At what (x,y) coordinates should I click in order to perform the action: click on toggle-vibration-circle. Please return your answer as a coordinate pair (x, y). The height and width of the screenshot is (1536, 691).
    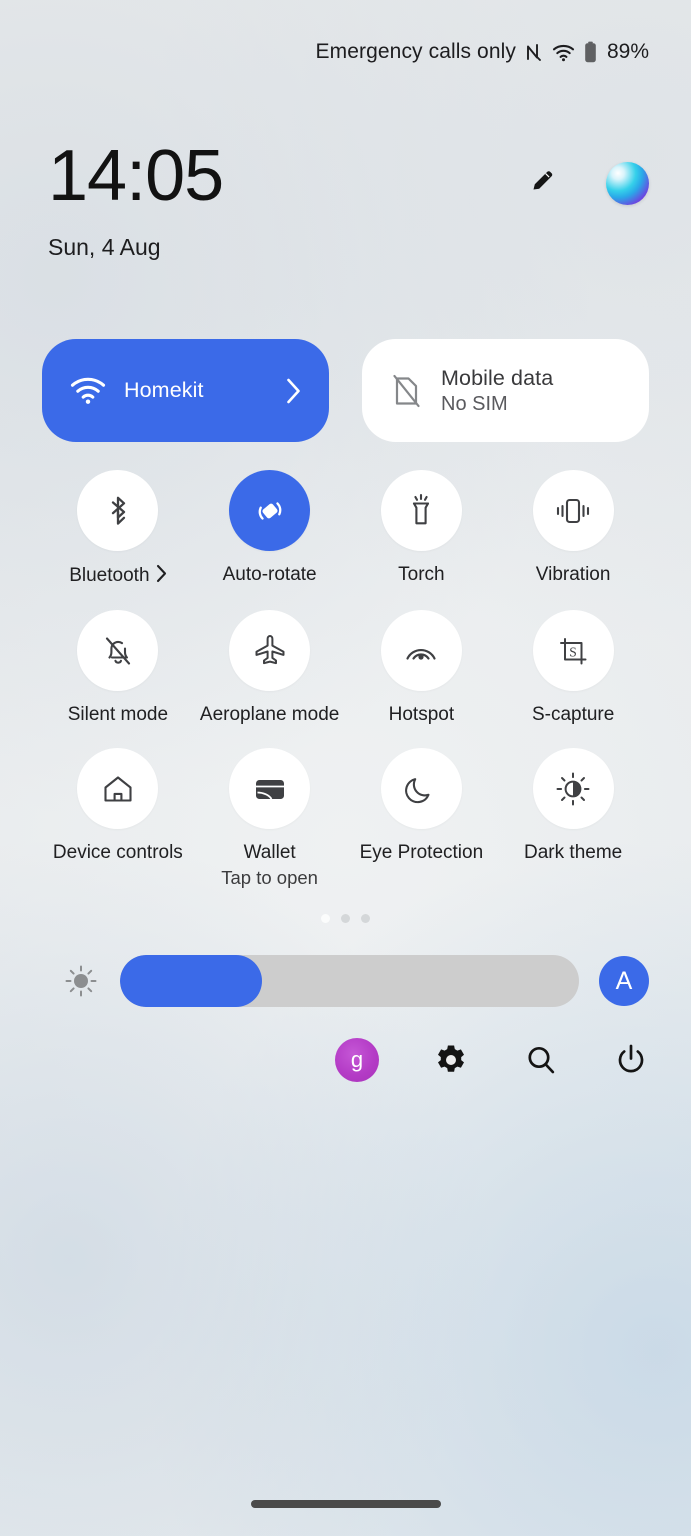
    Looking at the image, I should click on (573, 510).